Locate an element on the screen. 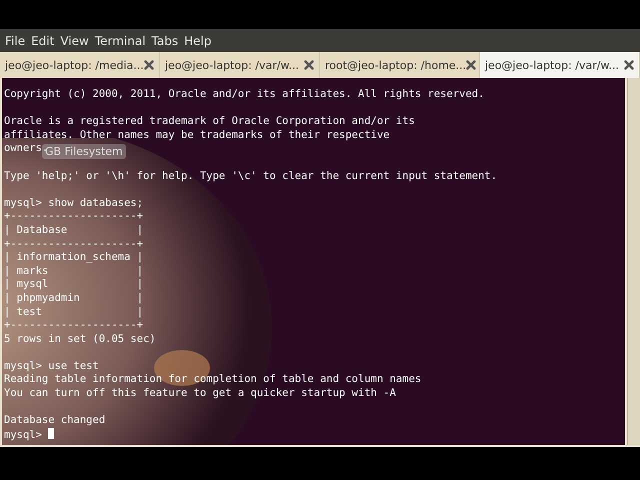 The height and width of the screenshot is (480, 640). terminal-line: Database changed is located at coordinates (55, 421).